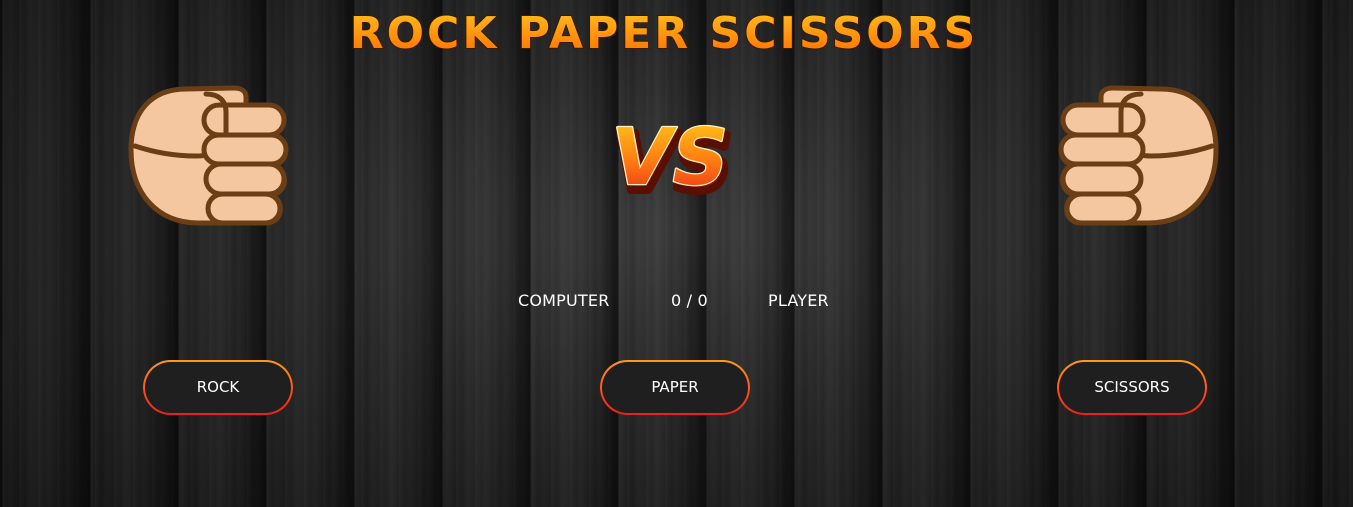 This screenshot has height=507, width=1353. Describe the element at coordinates (1132, 387) in the screenshot. I see `scissors-button: SCISSORS` at that location.